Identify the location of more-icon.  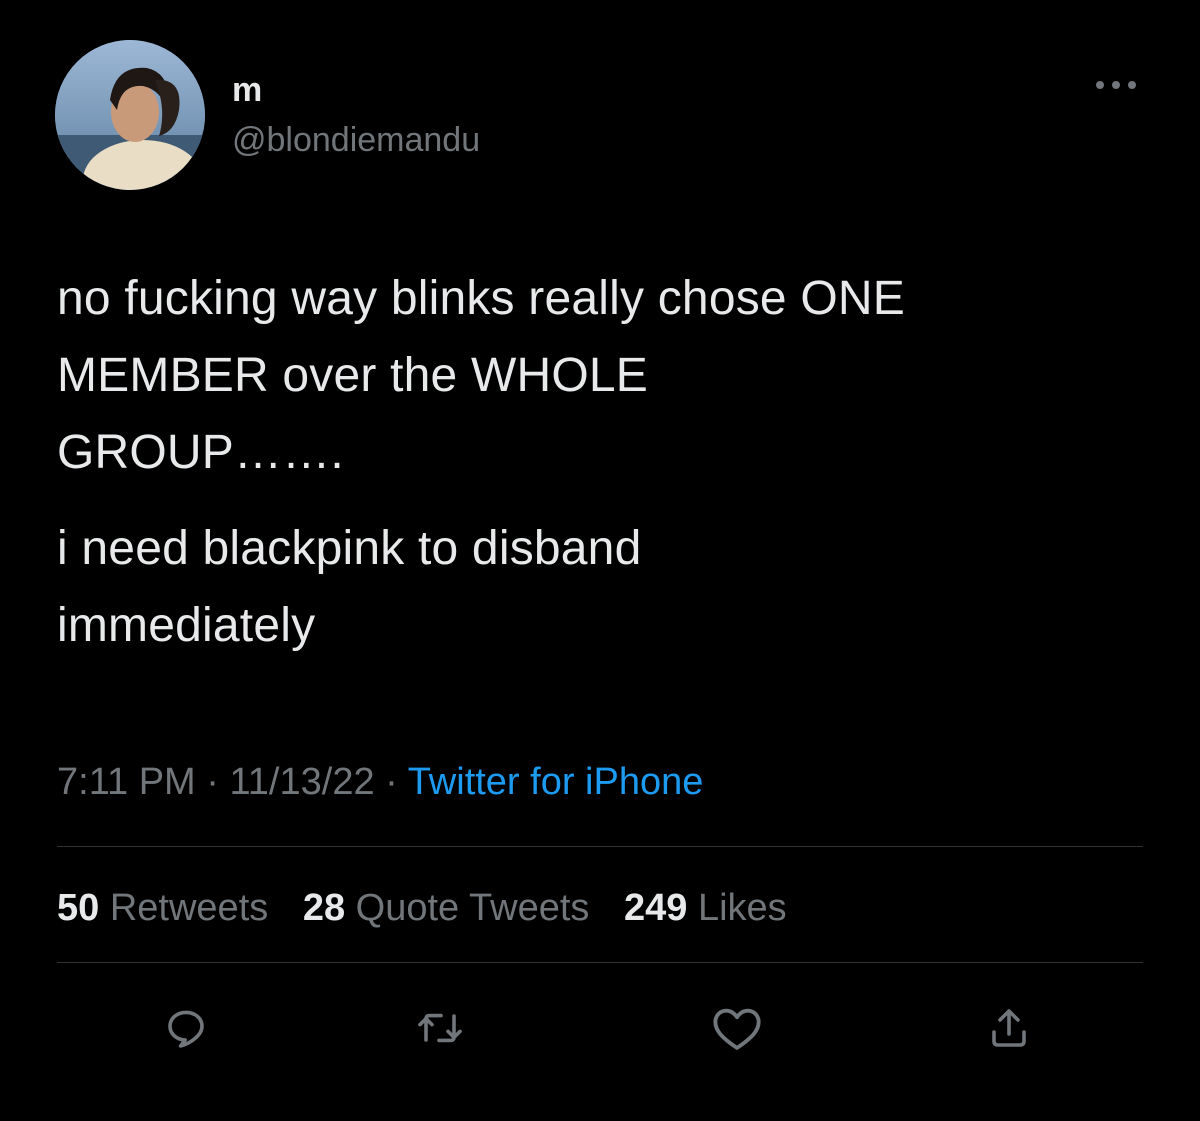
(1116, 85).